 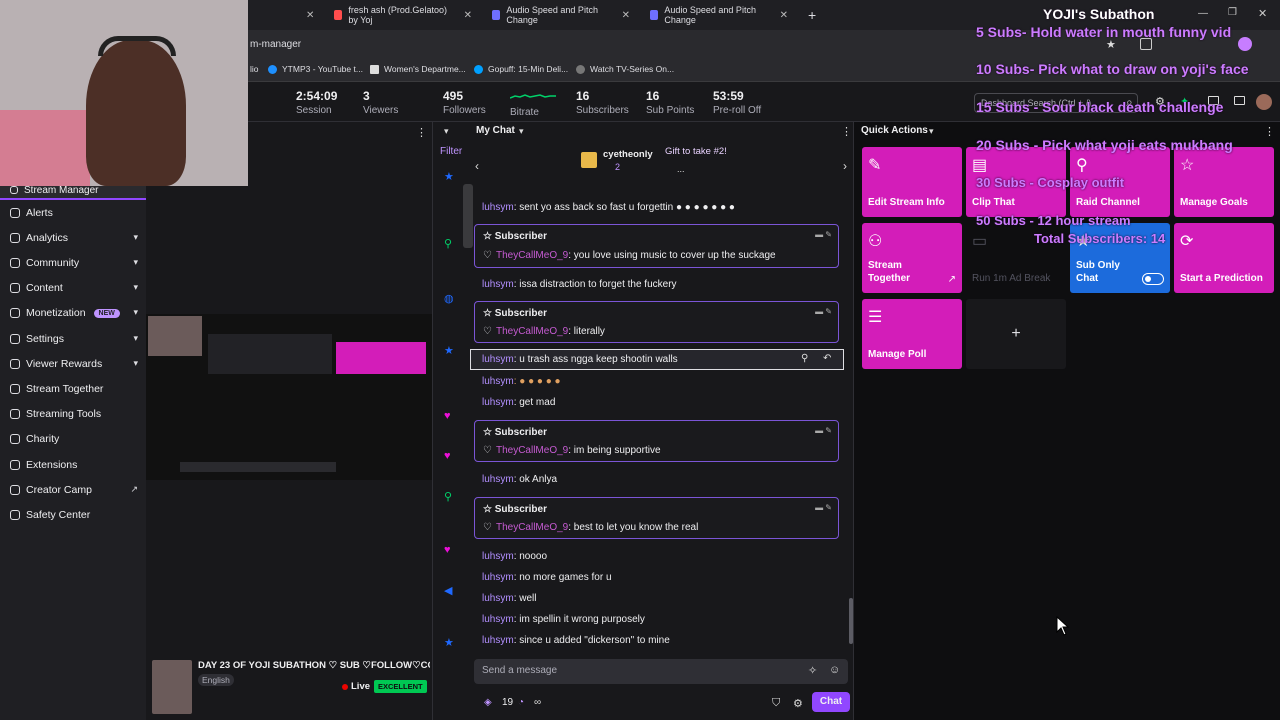 I want to click on quick-action-manage-goals: ☆ Manage Goals, so click(x=1224, y=182).